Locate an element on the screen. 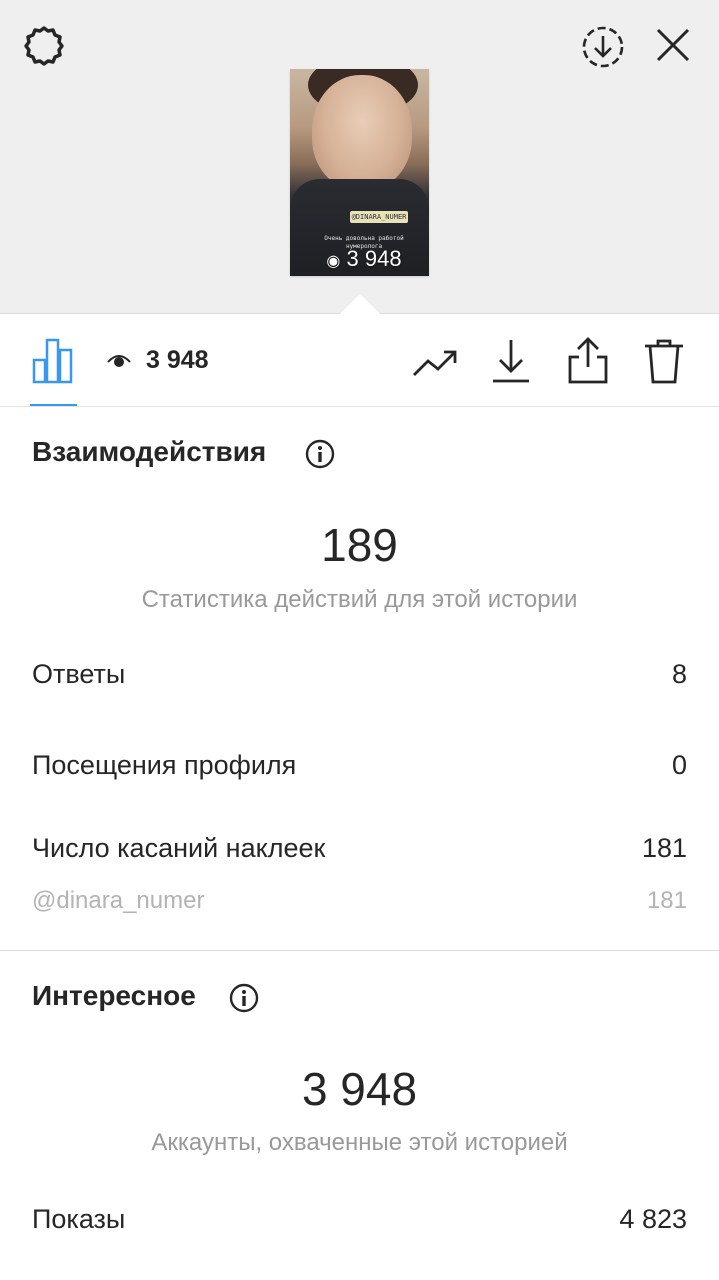 The height and width of the screenshot is (1280, 719). viewers-count: 3 948 is located at coordinates (177, 359).